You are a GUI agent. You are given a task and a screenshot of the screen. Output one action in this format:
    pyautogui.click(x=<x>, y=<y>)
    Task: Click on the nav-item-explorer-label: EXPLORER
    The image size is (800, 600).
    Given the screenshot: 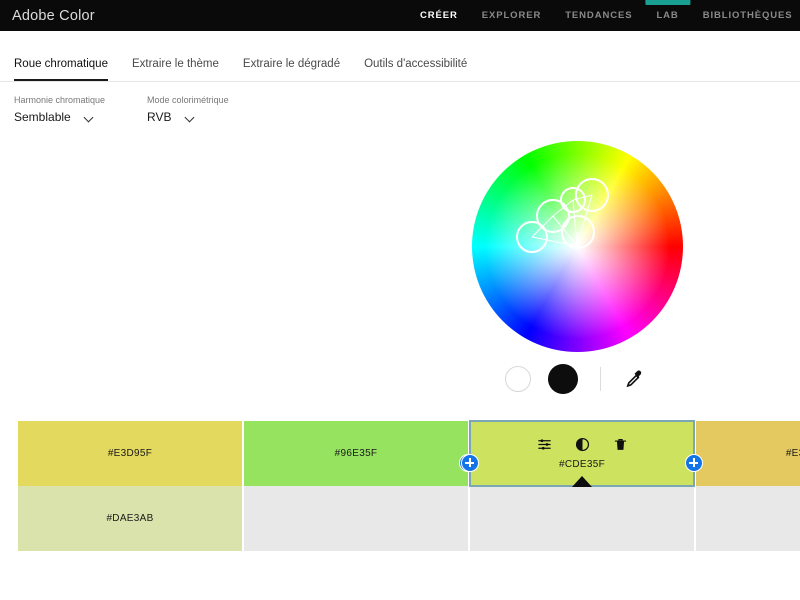 What is the action you would take?
    pyautogui.click(x=511, y=15)
    